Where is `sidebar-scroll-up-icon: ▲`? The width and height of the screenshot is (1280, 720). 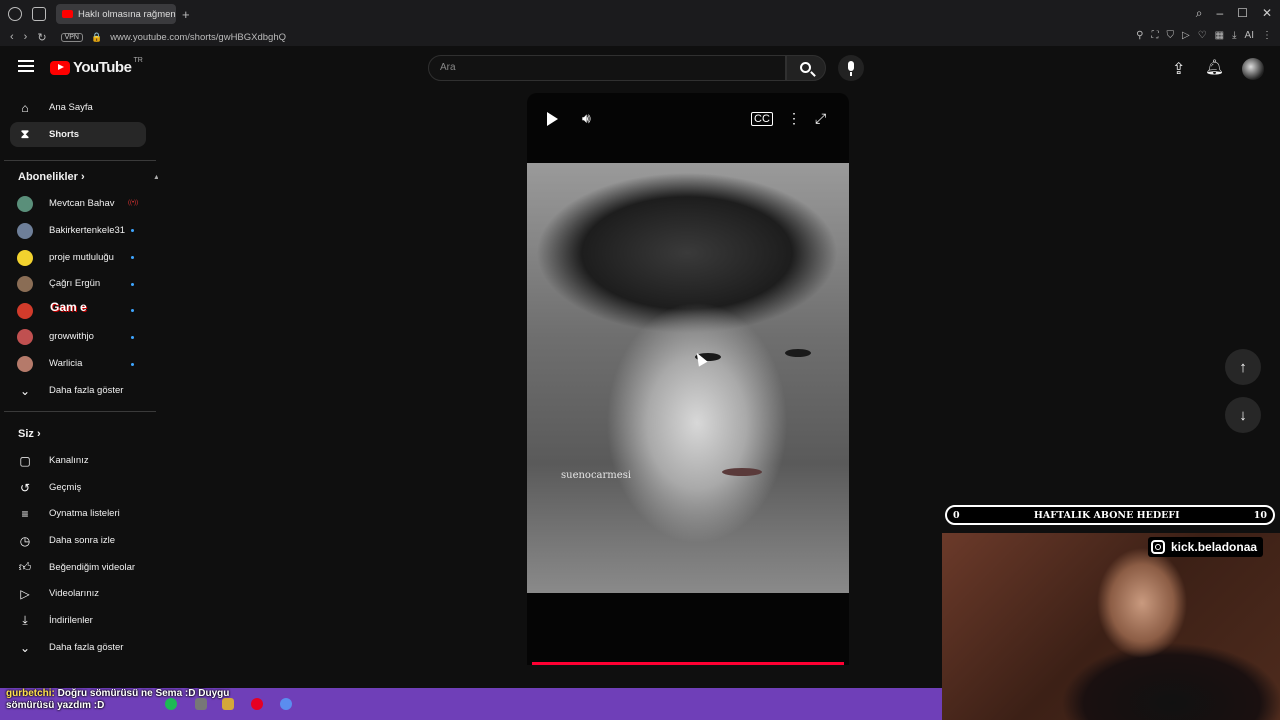 sidebar-scroll-up-icon: ▲ is located at coordinates (155, 177).